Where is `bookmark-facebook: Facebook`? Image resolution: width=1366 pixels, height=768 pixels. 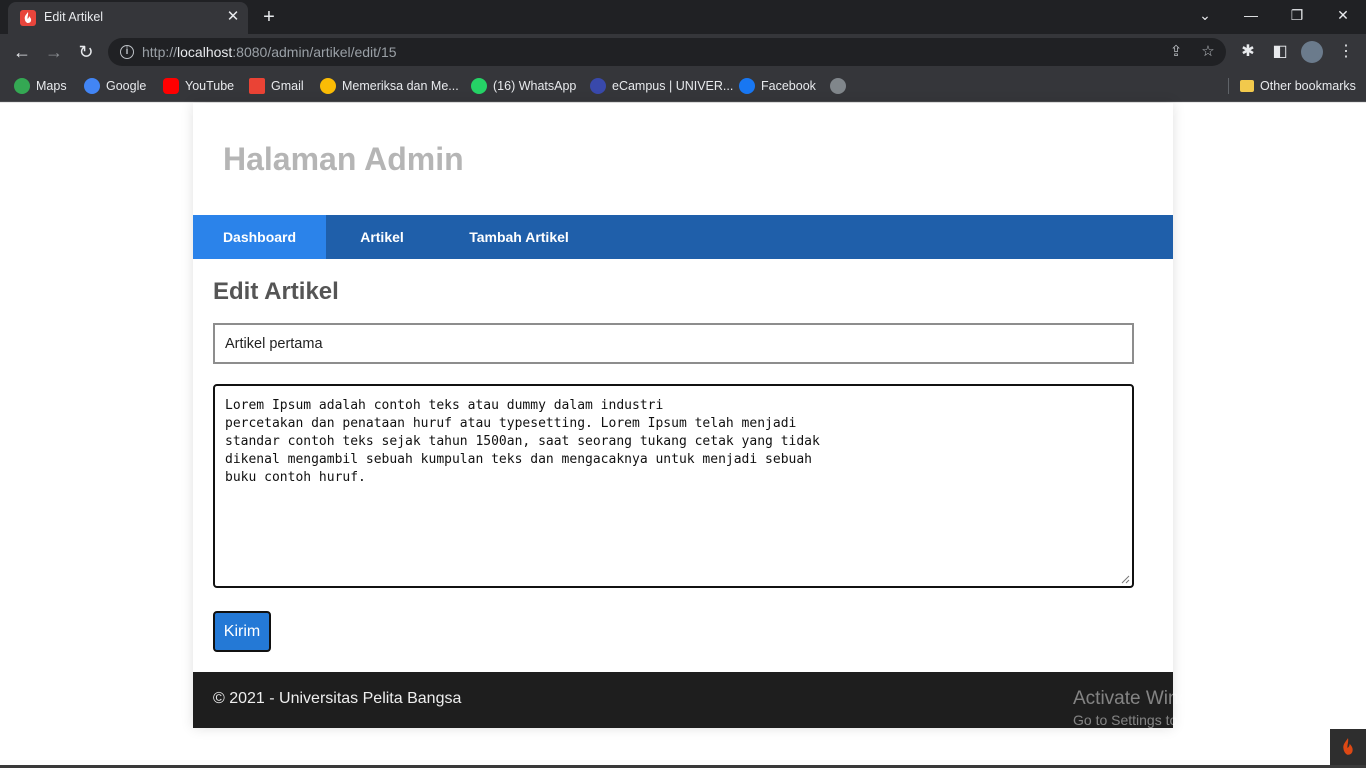
bookmark-facebook: Facebook is located at coordinates (777, 86).